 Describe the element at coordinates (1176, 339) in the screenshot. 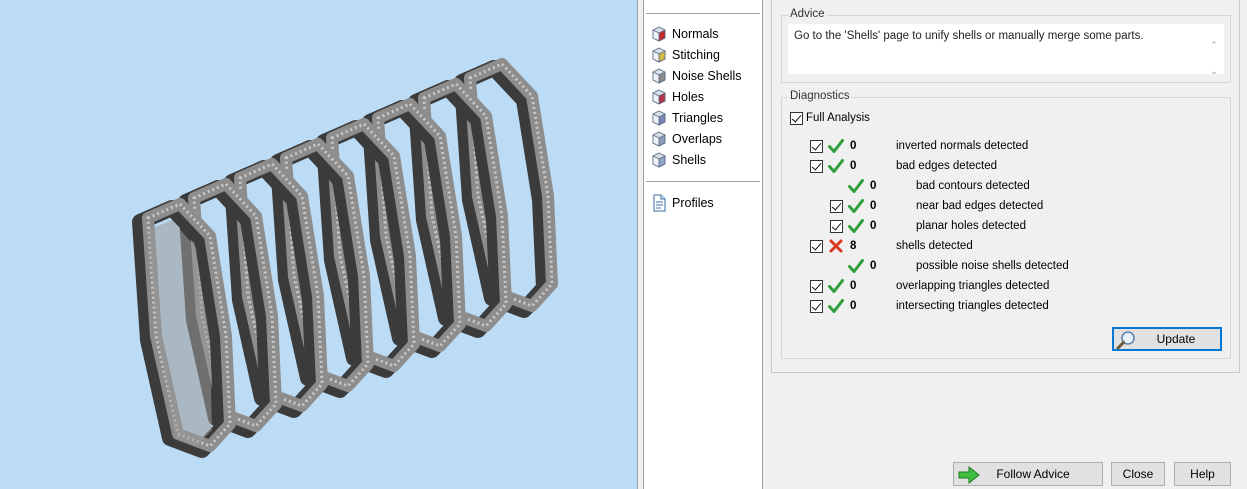

I see `update-label: Update` at that location.